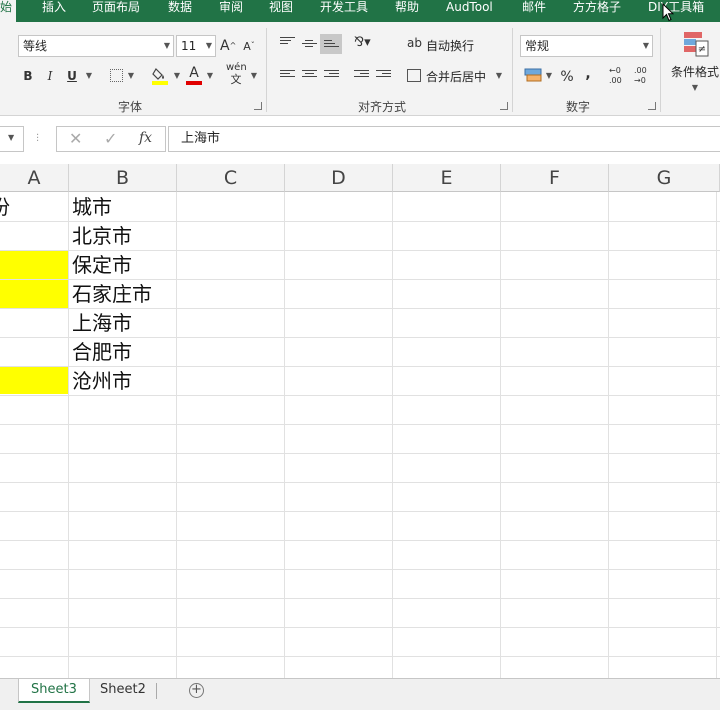  What do you see at coordinates (588, 74) in the screenshot?
I see `comma-button: ,` at bounding box center [588, 74].